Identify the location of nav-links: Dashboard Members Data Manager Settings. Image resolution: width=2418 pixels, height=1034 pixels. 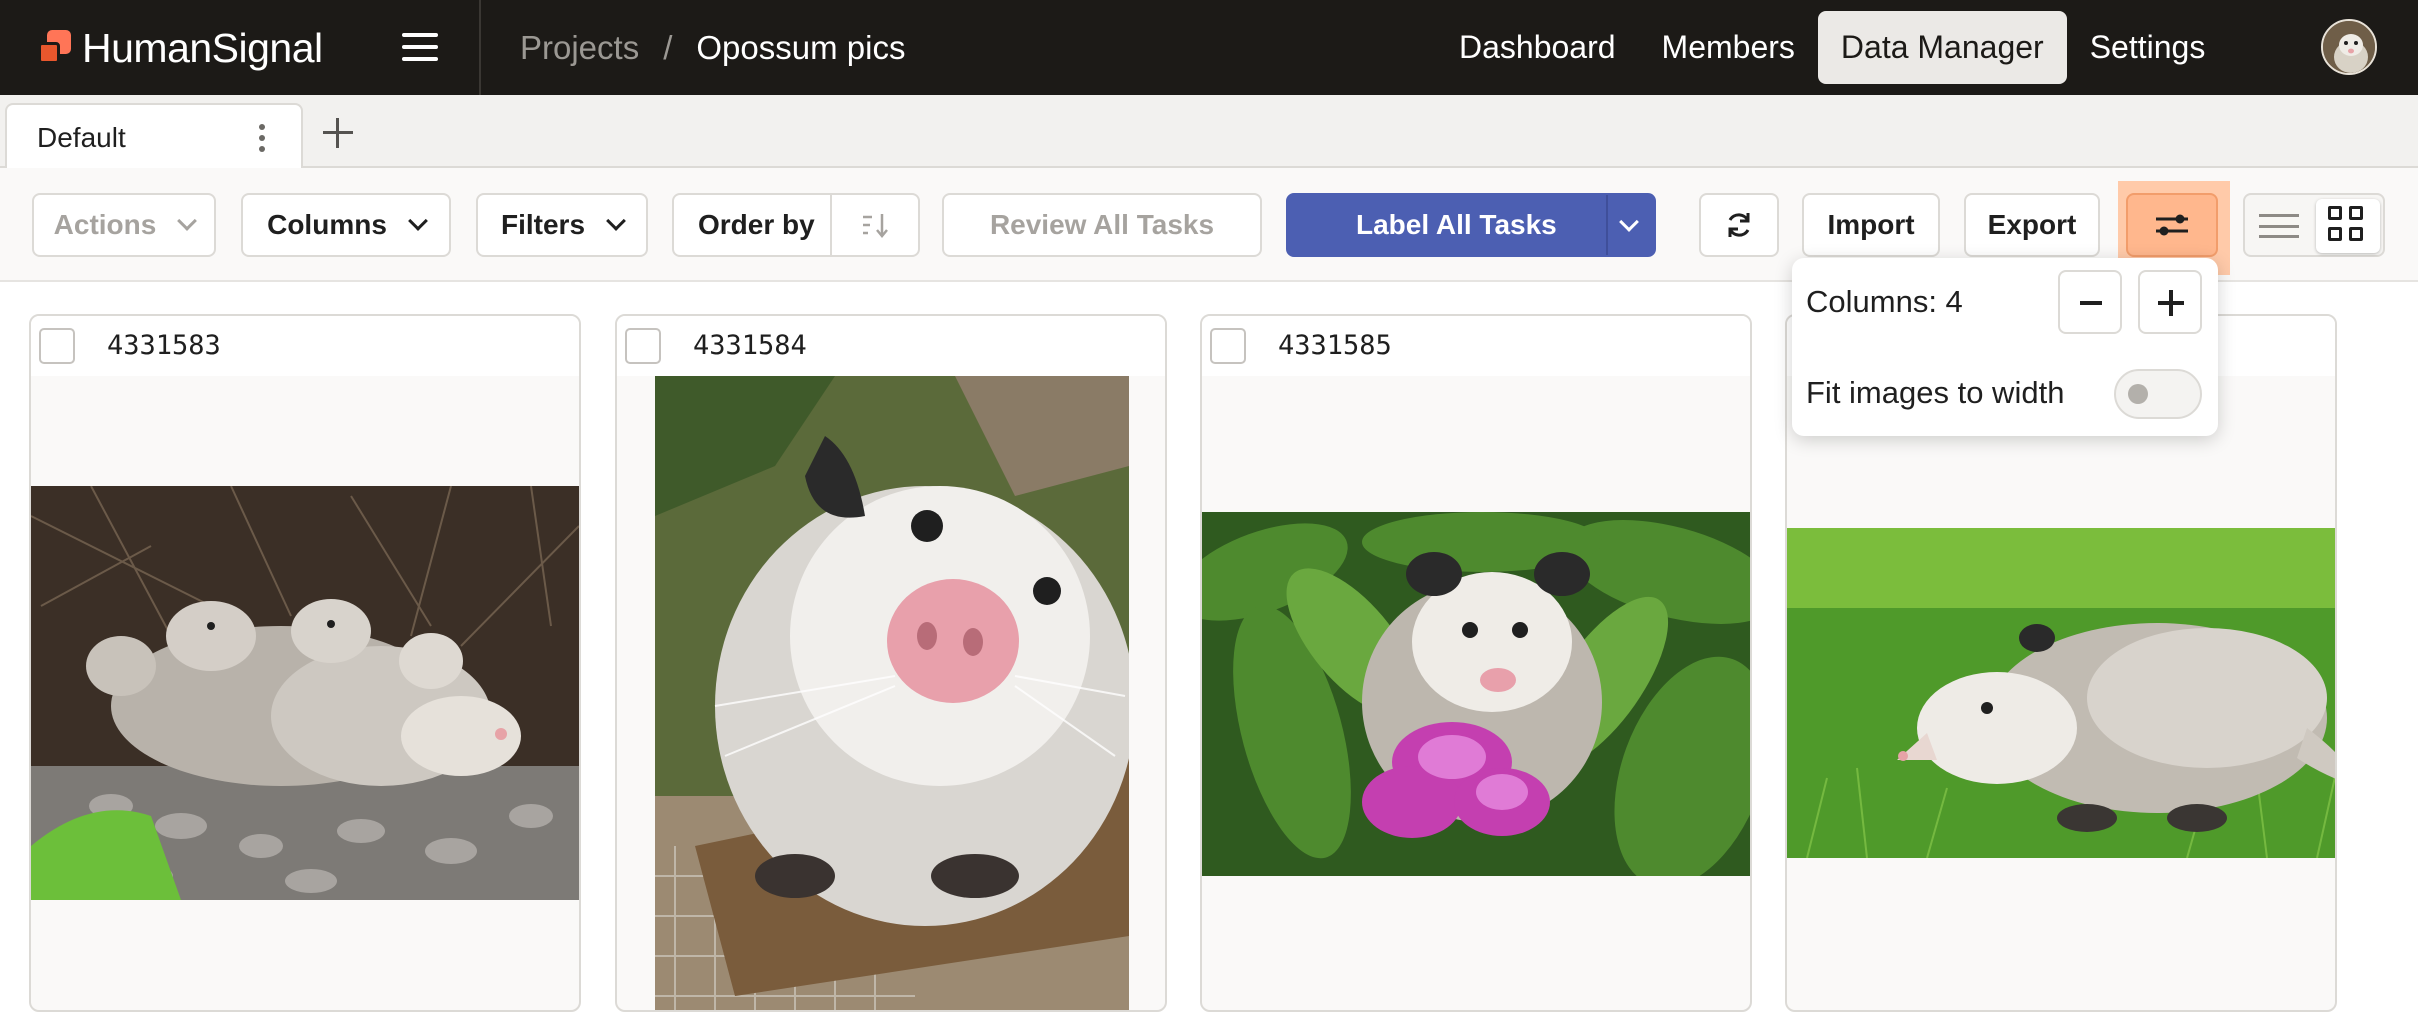
(1832, 47).